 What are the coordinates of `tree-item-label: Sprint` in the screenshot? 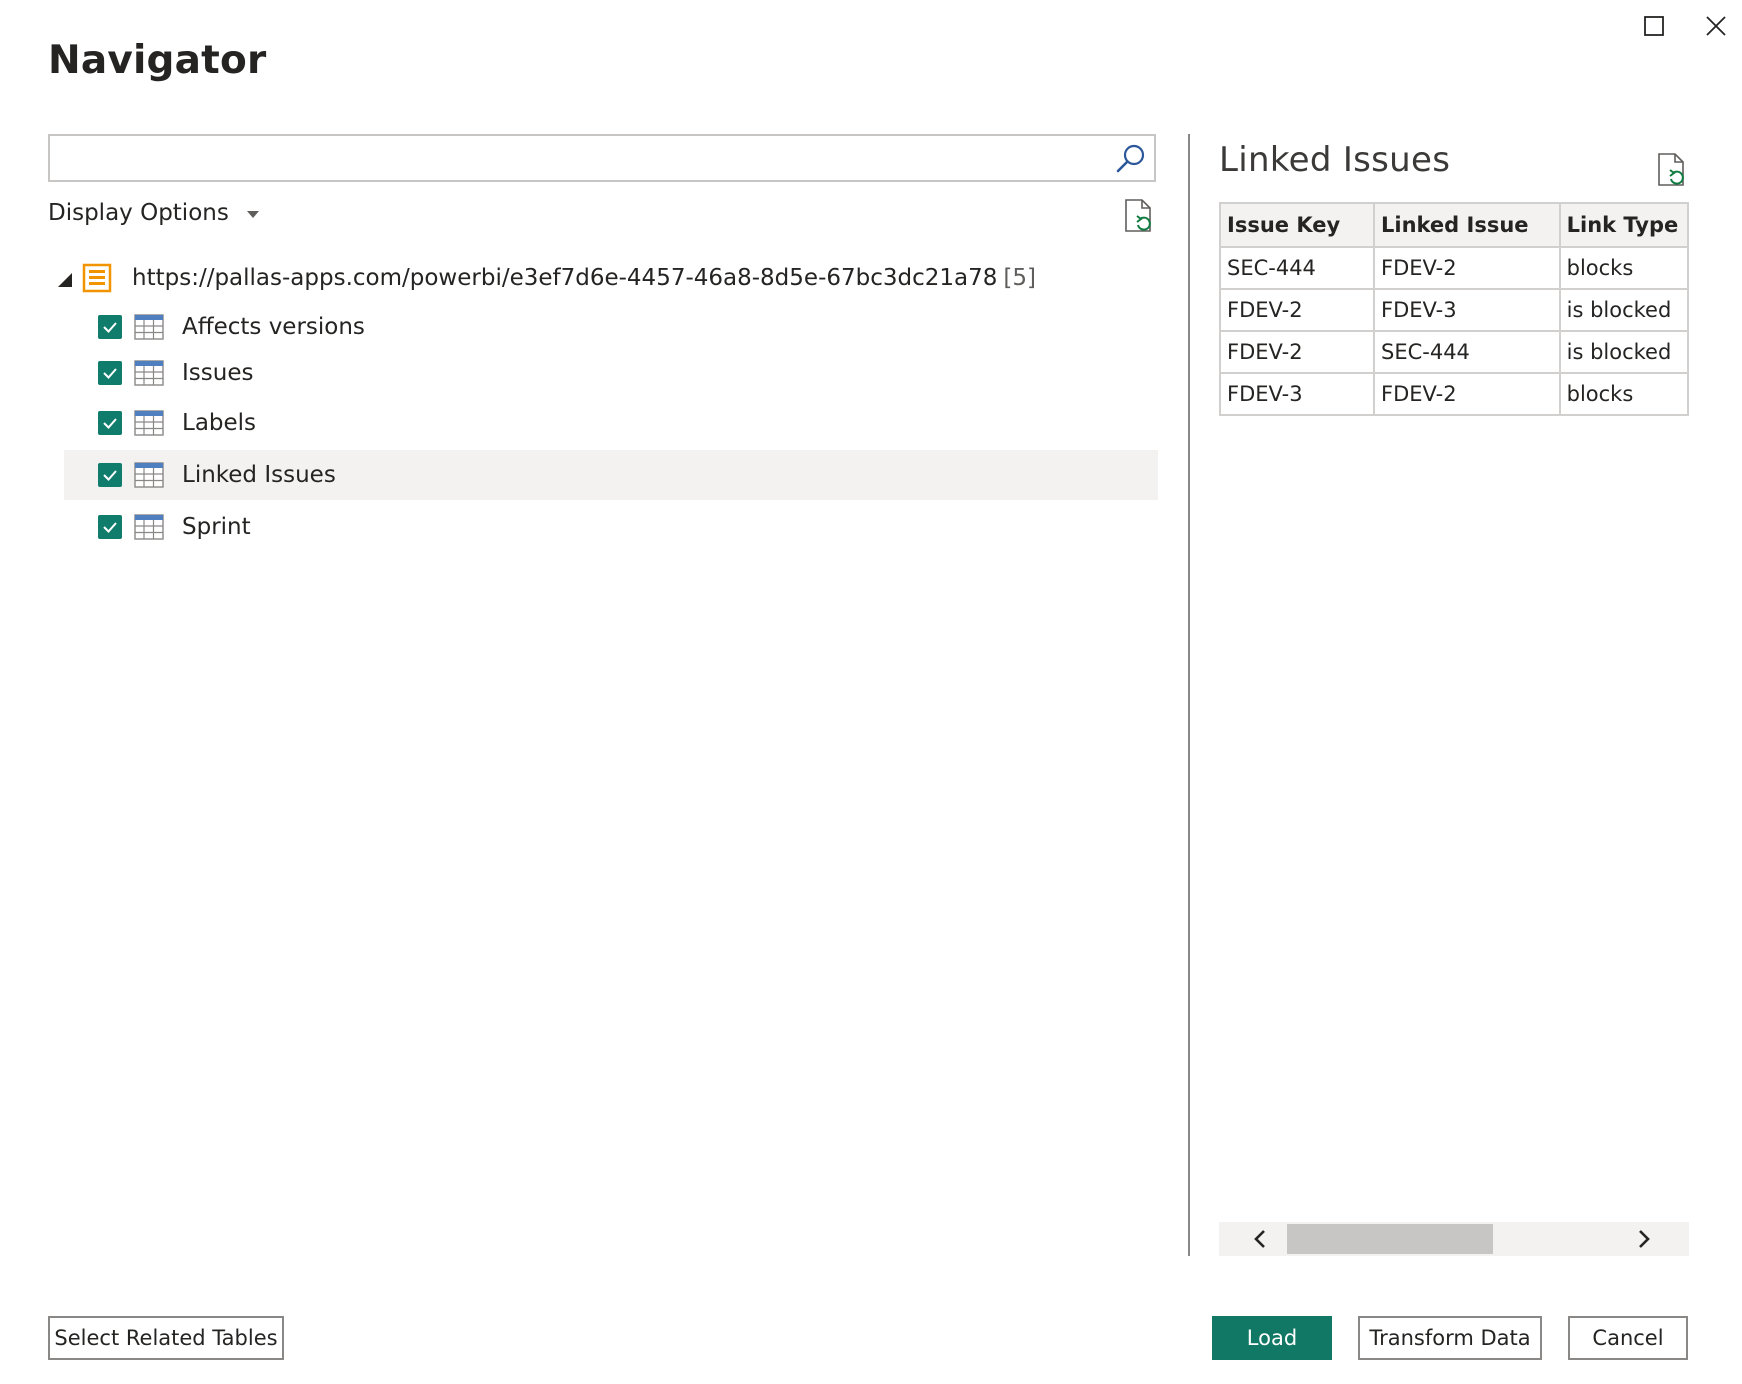 It's located at (216, 527).